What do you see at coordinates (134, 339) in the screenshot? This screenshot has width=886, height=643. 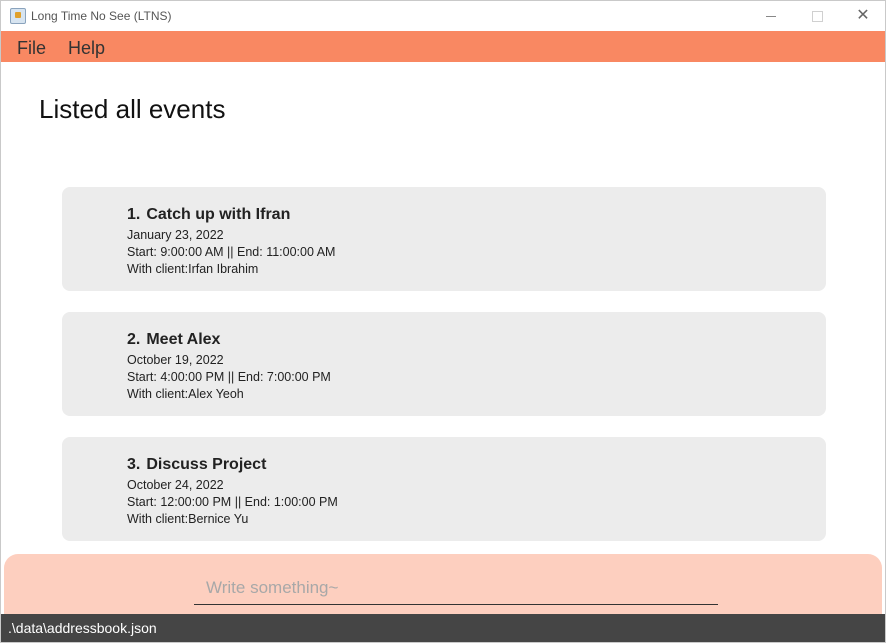 I see `event-index: 2.` at bounding box center [134, 339].